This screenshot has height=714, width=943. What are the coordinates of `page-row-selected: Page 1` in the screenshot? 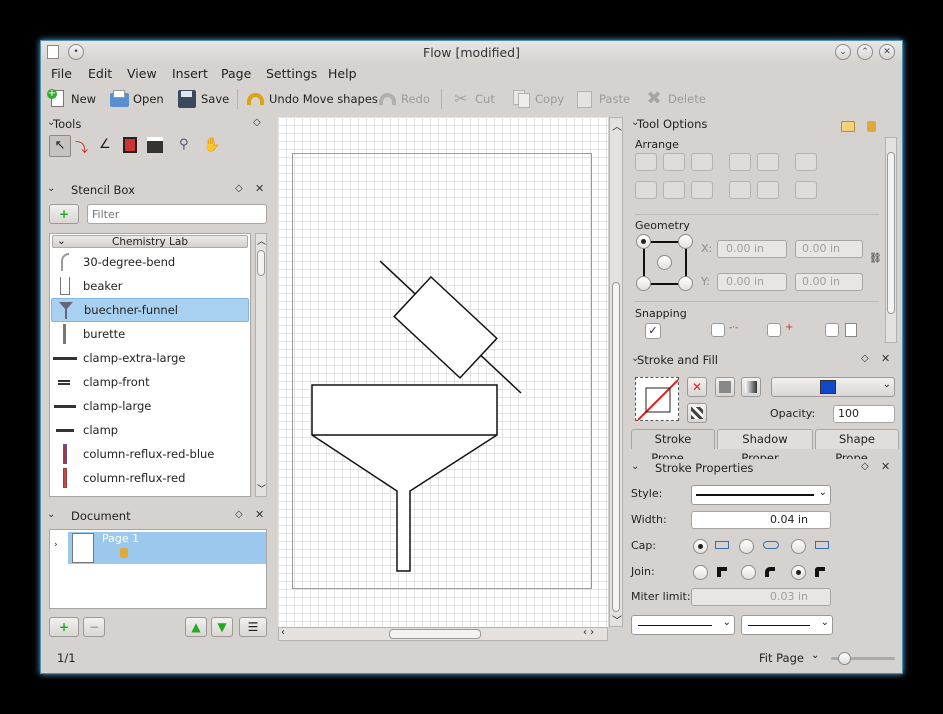 It's located at (167, 548).